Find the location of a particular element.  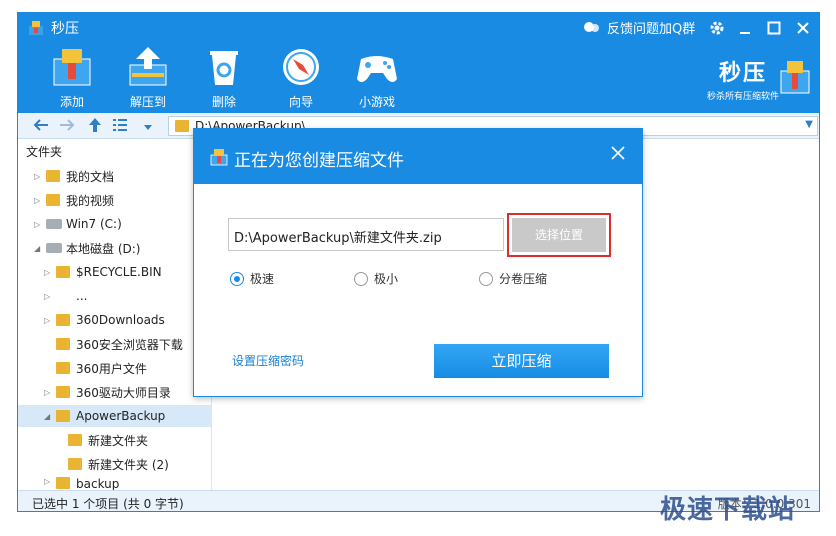

archive-path-field: D:\ApowerBackup\新建文件夹.zip is located at coordinates (366, 234).